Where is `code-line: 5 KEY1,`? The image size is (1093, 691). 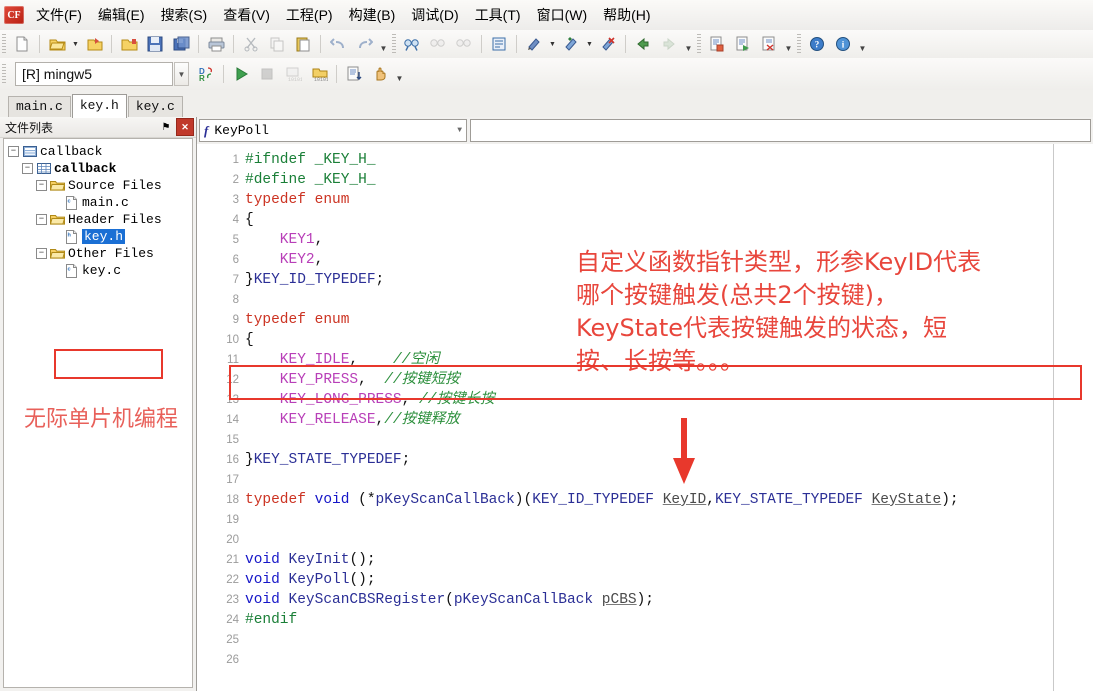
code-line: 5 KEY1, is located at coordinates (645, 240).